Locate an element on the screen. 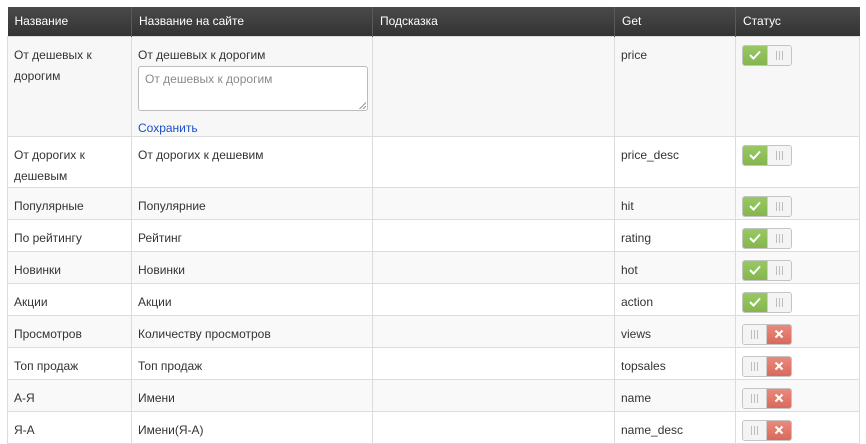 Image resolution: width=866 pixels, height=444 pixels. row-name: Топ продаж is located at coordinates (46, 365).